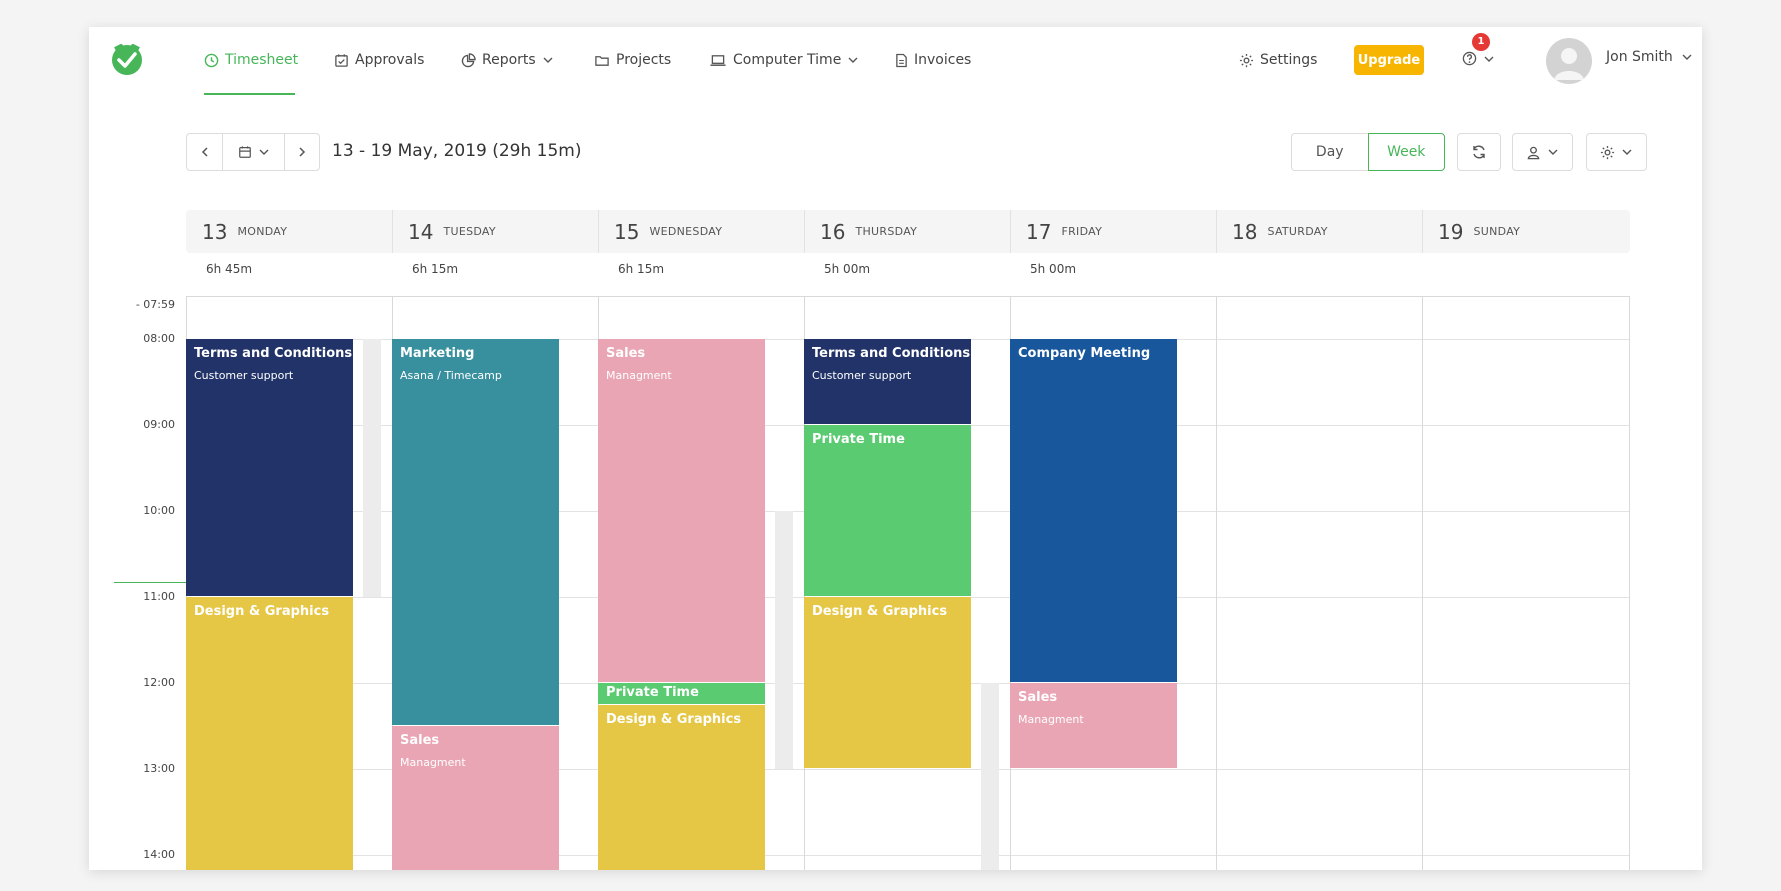  Describe the element at coordinates (1542, 152) in the screenshot. I see `user-filter-button` at that location.